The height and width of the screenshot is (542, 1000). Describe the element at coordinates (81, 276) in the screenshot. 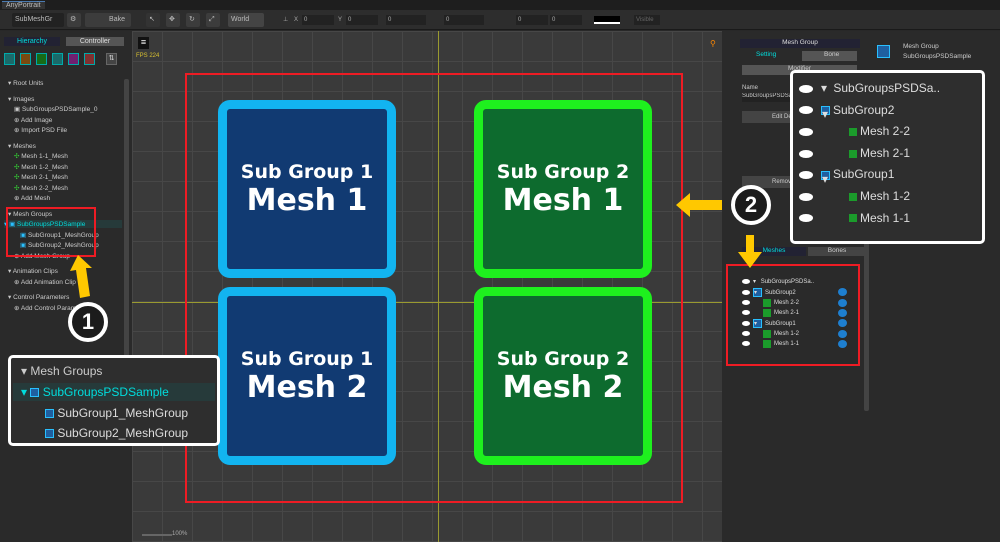

I see `arrow-up-icon` at that location.